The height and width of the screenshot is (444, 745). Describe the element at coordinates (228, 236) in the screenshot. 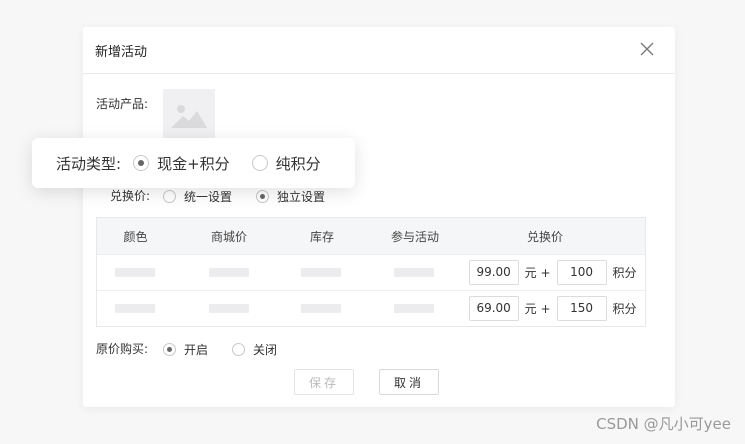

I see `col-mall-price: 商城价` at that location.